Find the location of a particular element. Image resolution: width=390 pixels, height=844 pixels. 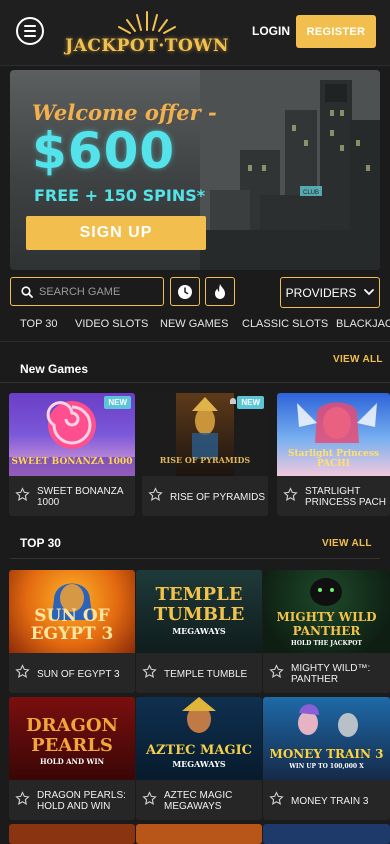

club-sign-text: CLUB is located at coordinates (311, 193).